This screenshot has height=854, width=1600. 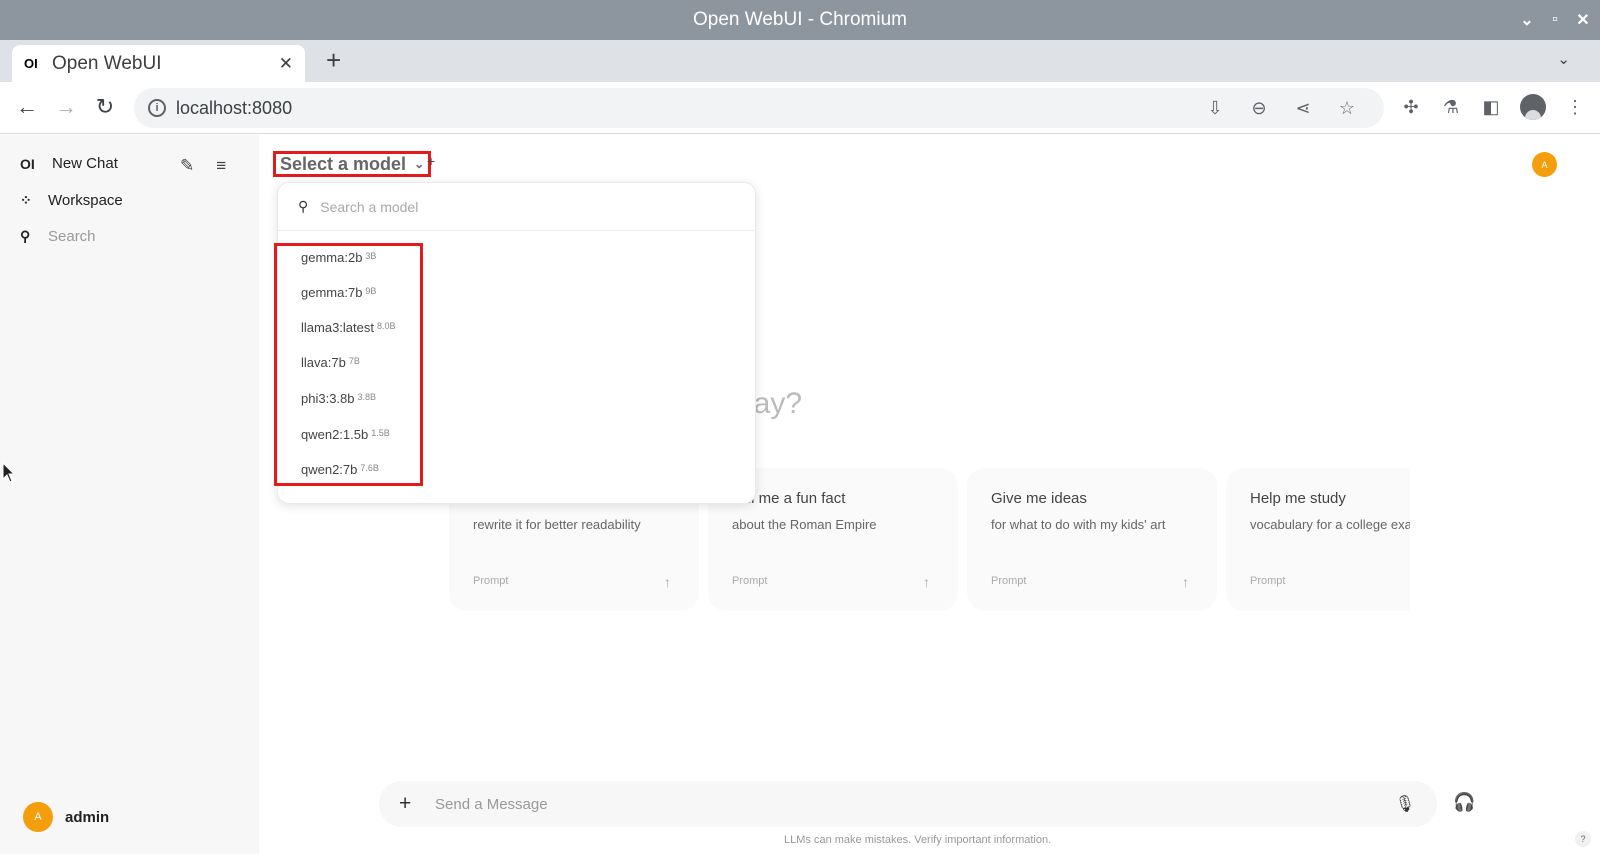 What do you see at coordinates (1039, 498) in the screenshot?
I see `suggestion-title: Give me ideas` at bounding box center [1039, 498].